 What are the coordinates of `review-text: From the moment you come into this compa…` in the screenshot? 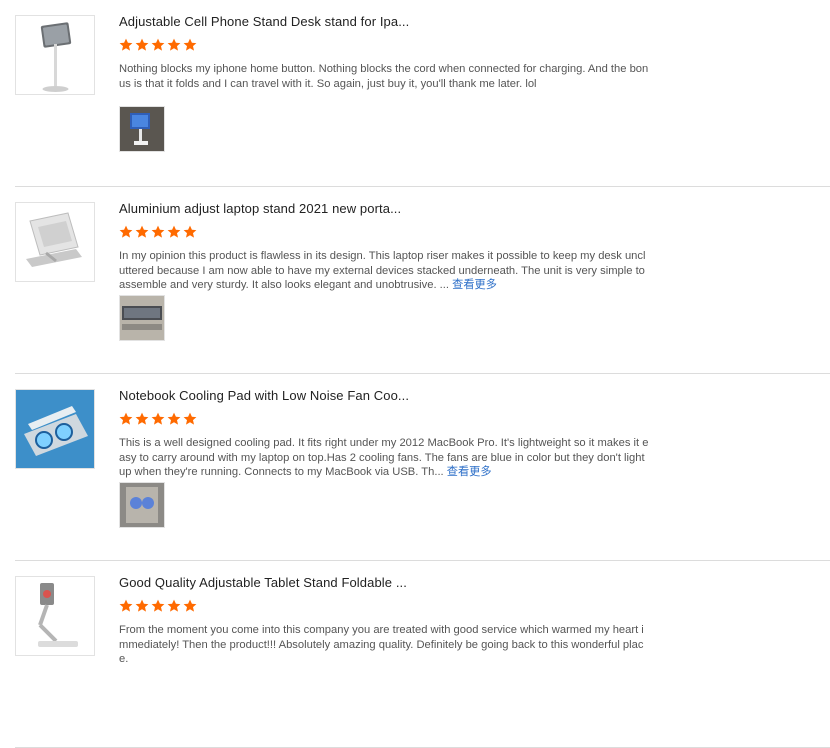 It's located at (384, 645).